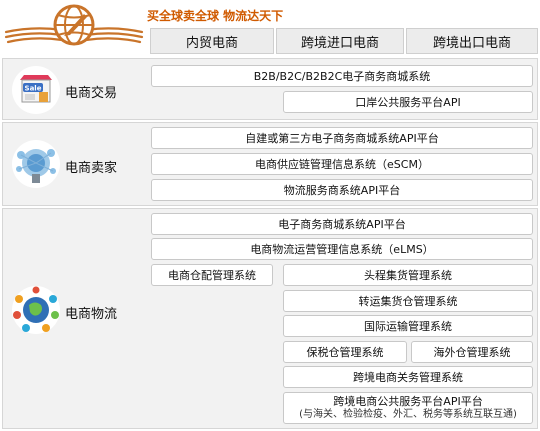  Describe the element at coordinates (342, 224) in the screenshot. I see `ecommerce-mall-api: 电子商务商城系统API平台` at that location.